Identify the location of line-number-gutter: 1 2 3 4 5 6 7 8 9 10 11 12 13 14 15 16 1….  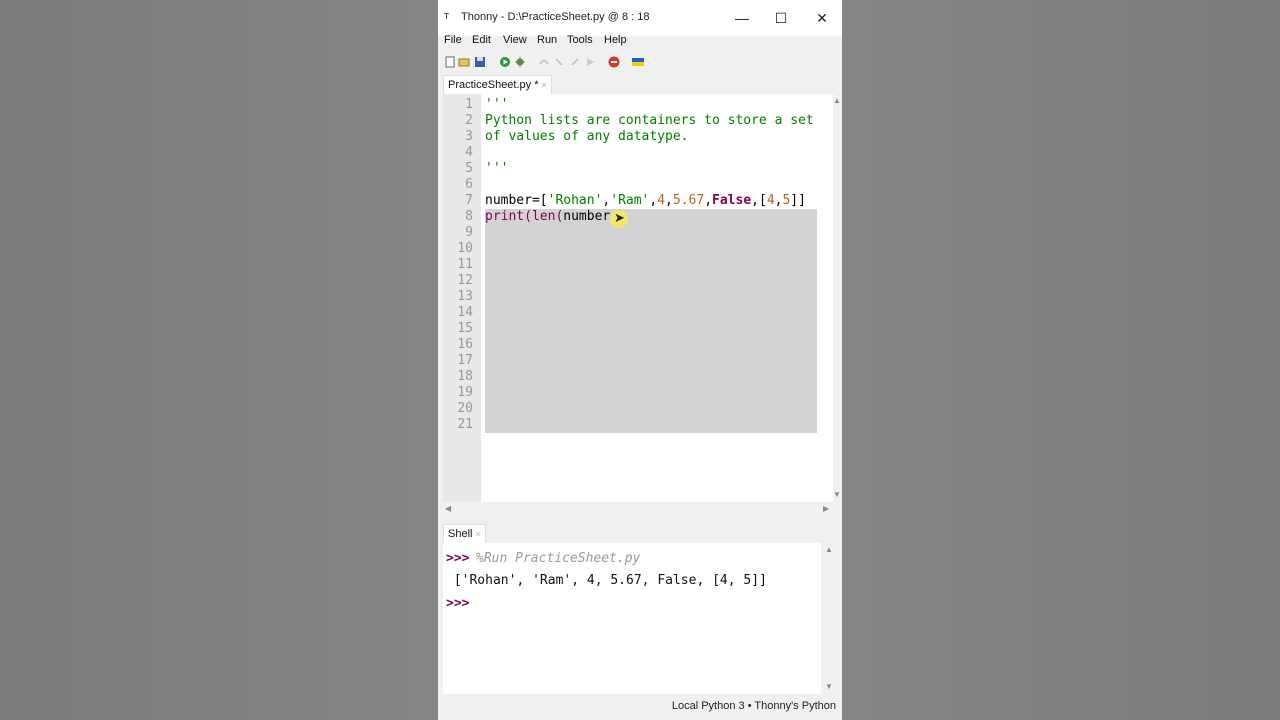
(462, 298).